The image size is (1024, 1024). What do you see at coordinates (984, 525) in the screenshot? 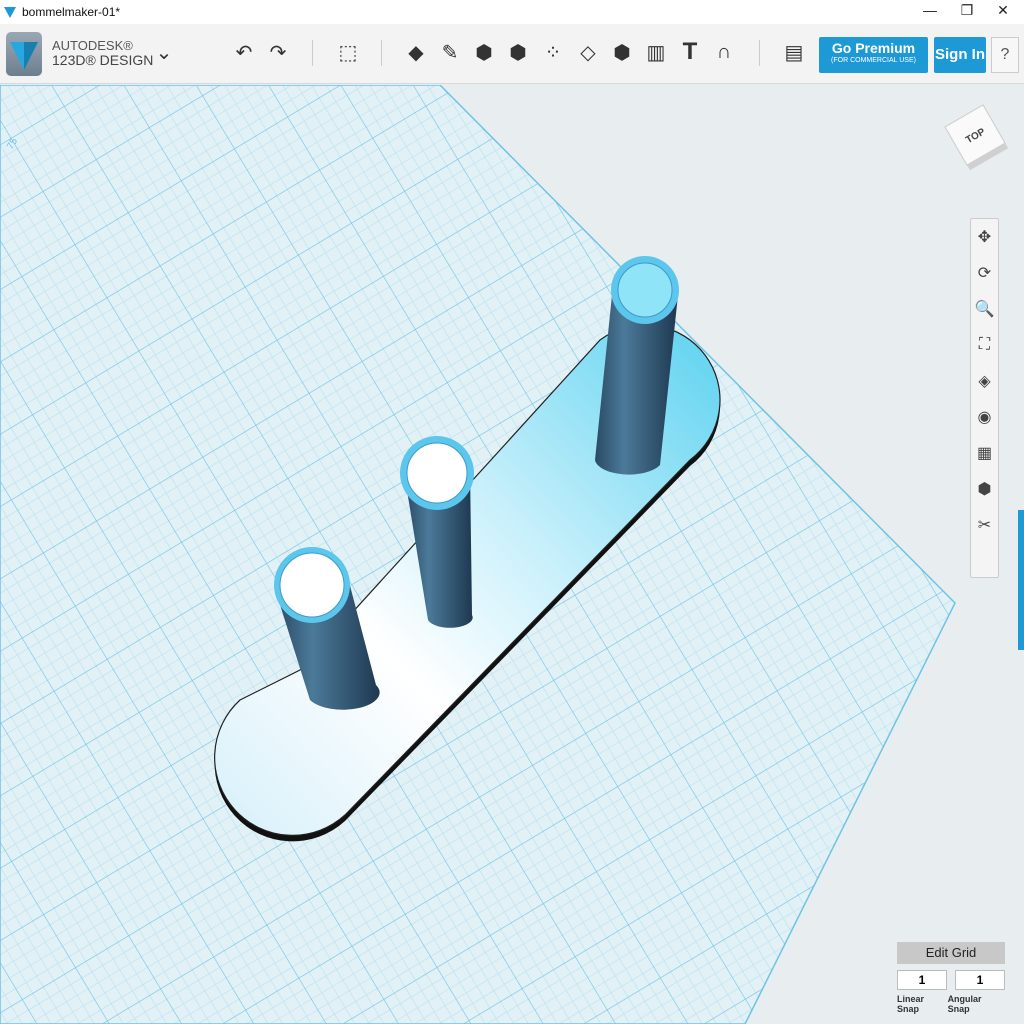
I see `outline-icon: ✂` at bounding box center [984, 525].